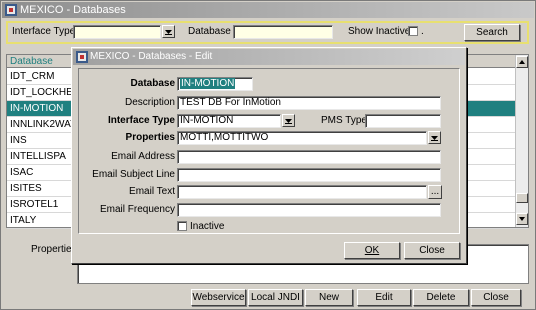 This screenshot has height=310, width=536. I want to click on pms-type-input, so click(403, 121).